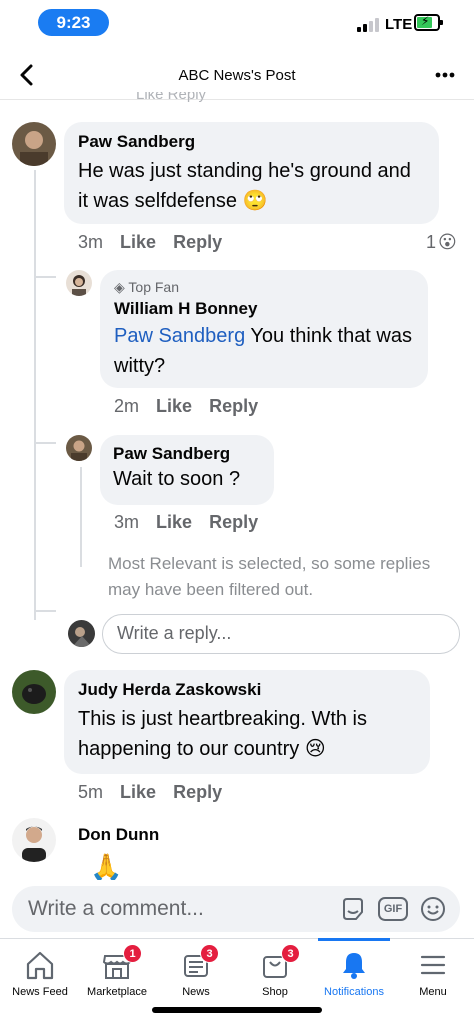 This screenshot has height=1024, width=474. What do you see at coordinates (177, 479) in the screenshot?
I see `comment-text: Wait to soon ?` at bounding box center [177, 479].